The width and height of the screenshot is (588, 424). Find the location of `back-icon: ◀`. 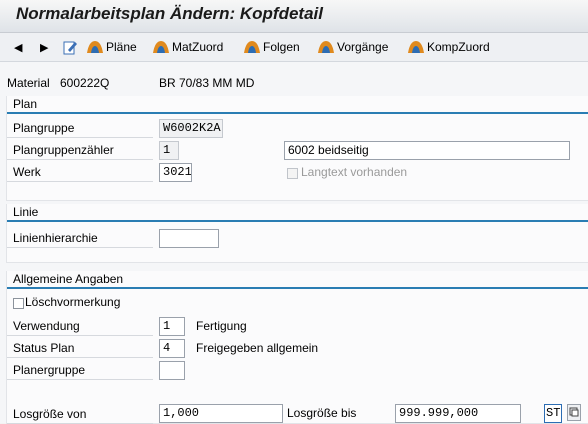

back-icon: ◀ is located at coordinates (18, 47).